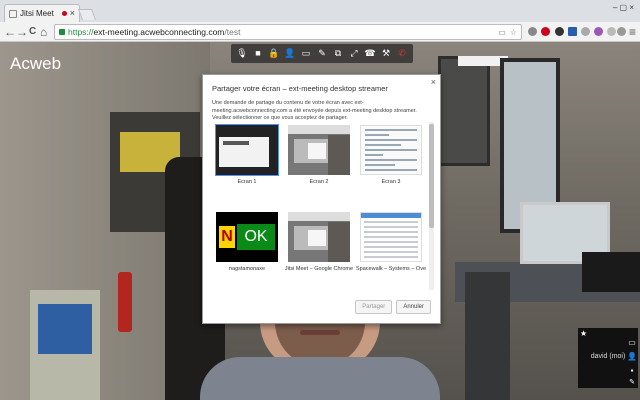  I want to click on status-ok-badge: OK, so click(256, 237).